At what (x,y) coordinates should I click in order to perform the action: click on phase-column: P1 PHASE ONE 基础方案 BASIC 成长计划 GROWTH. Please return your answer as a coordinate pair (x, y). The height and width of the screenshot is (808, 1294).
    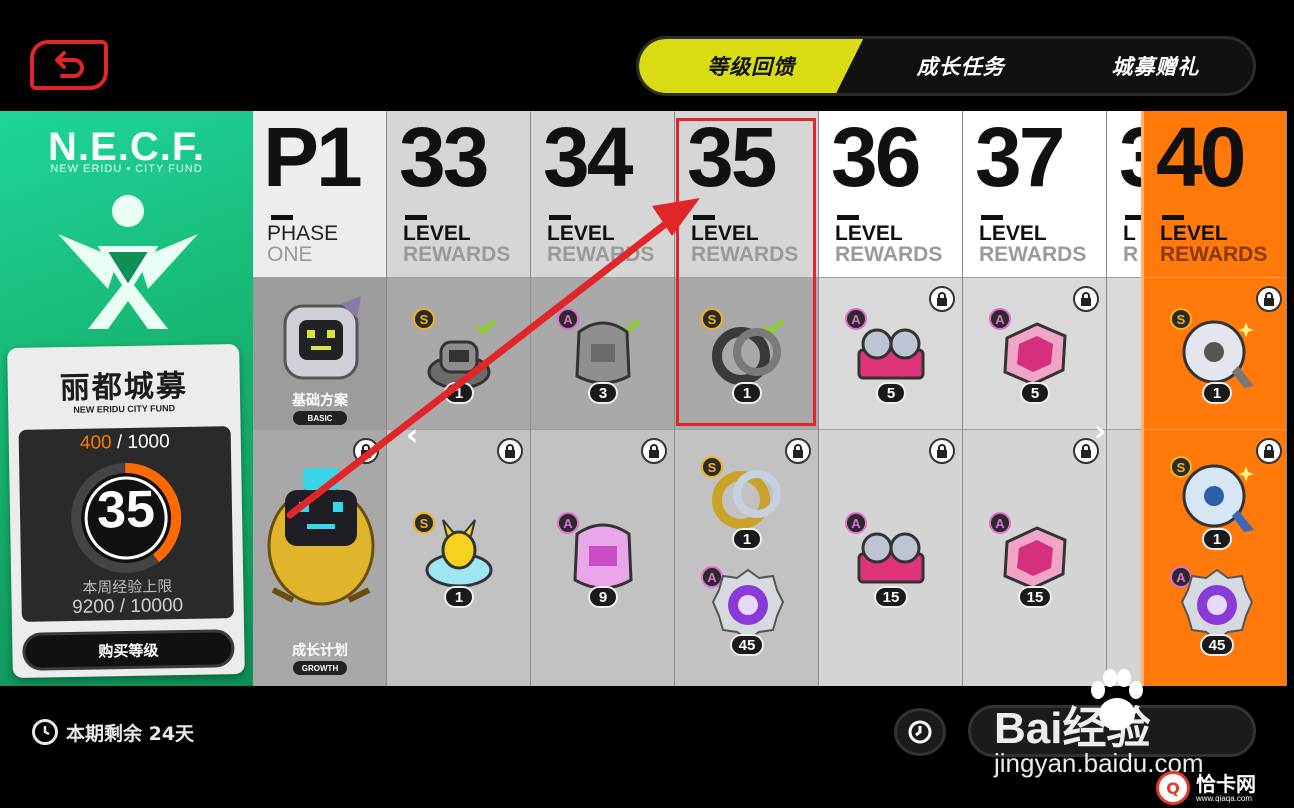
    Looking at the image, I should click on (320, 398).